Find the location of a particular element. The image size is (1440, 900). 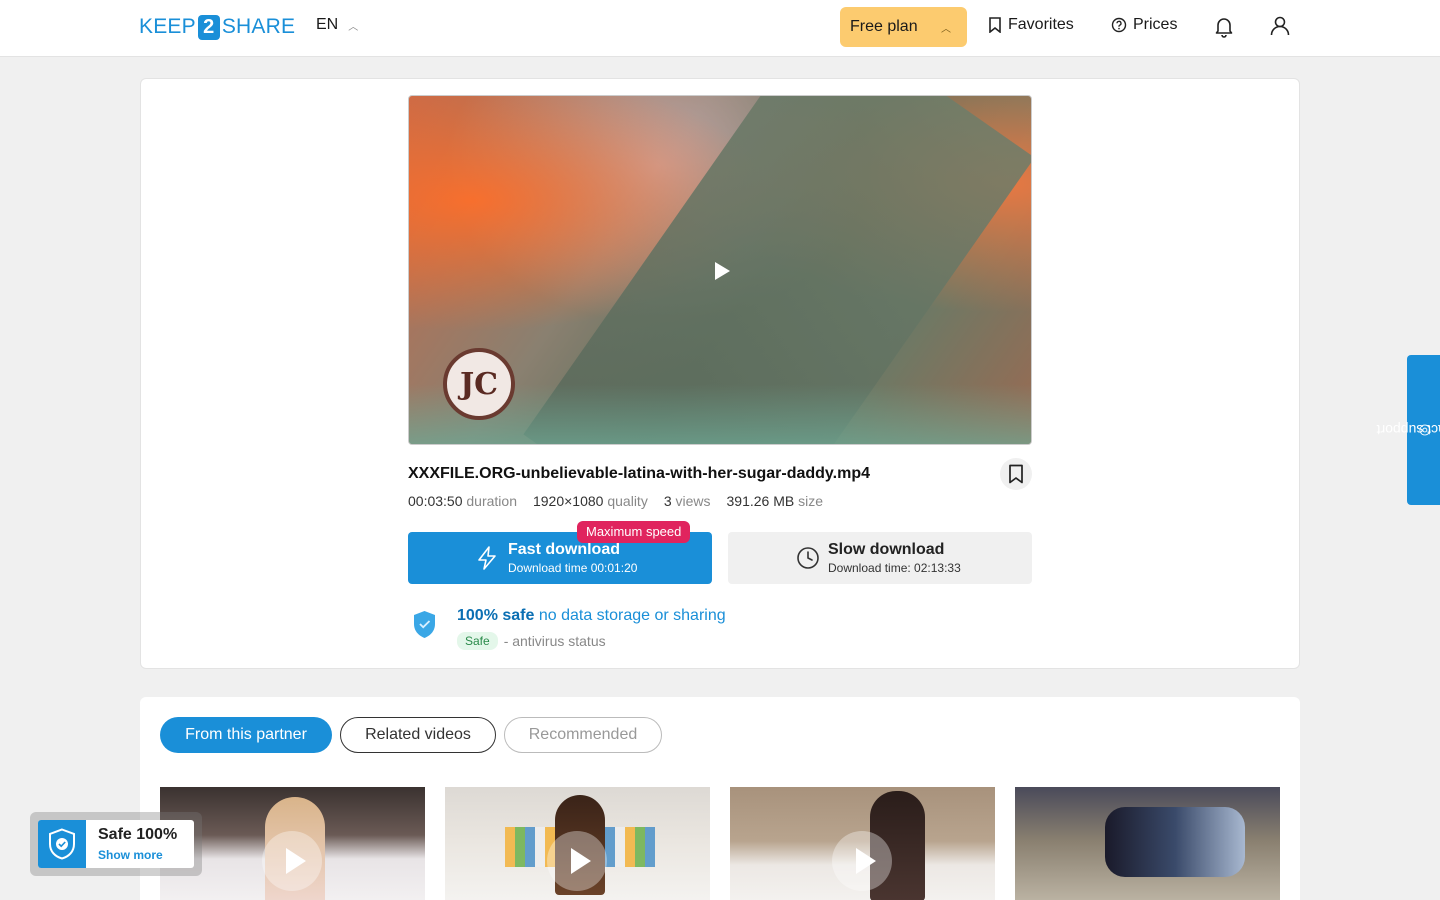

safety-rest: no data storage or sharing is located at coordinates (632, 615).